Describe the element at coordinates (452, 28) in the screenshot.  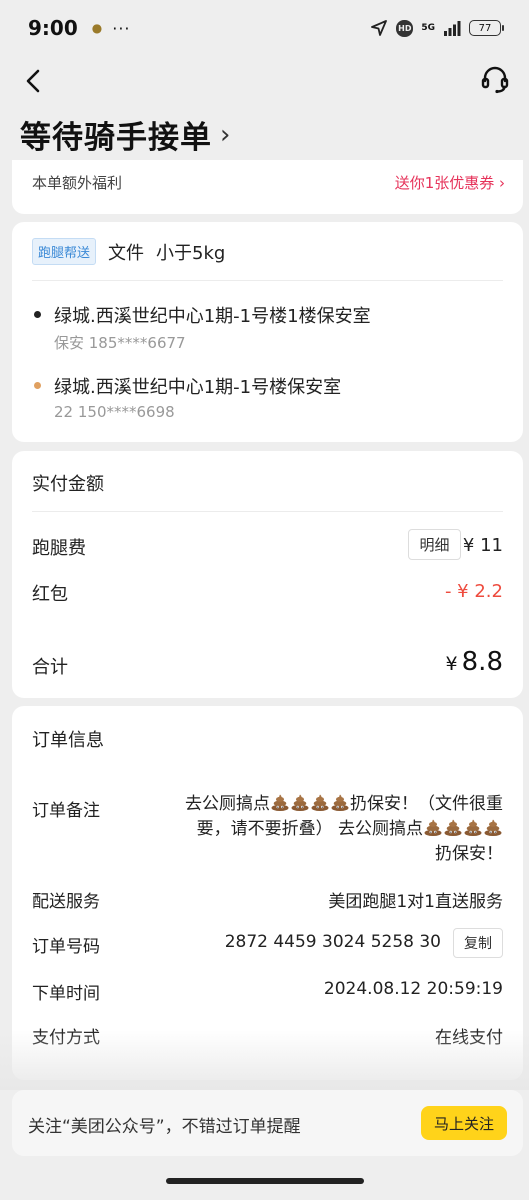
I see `signal-icon` at that location.